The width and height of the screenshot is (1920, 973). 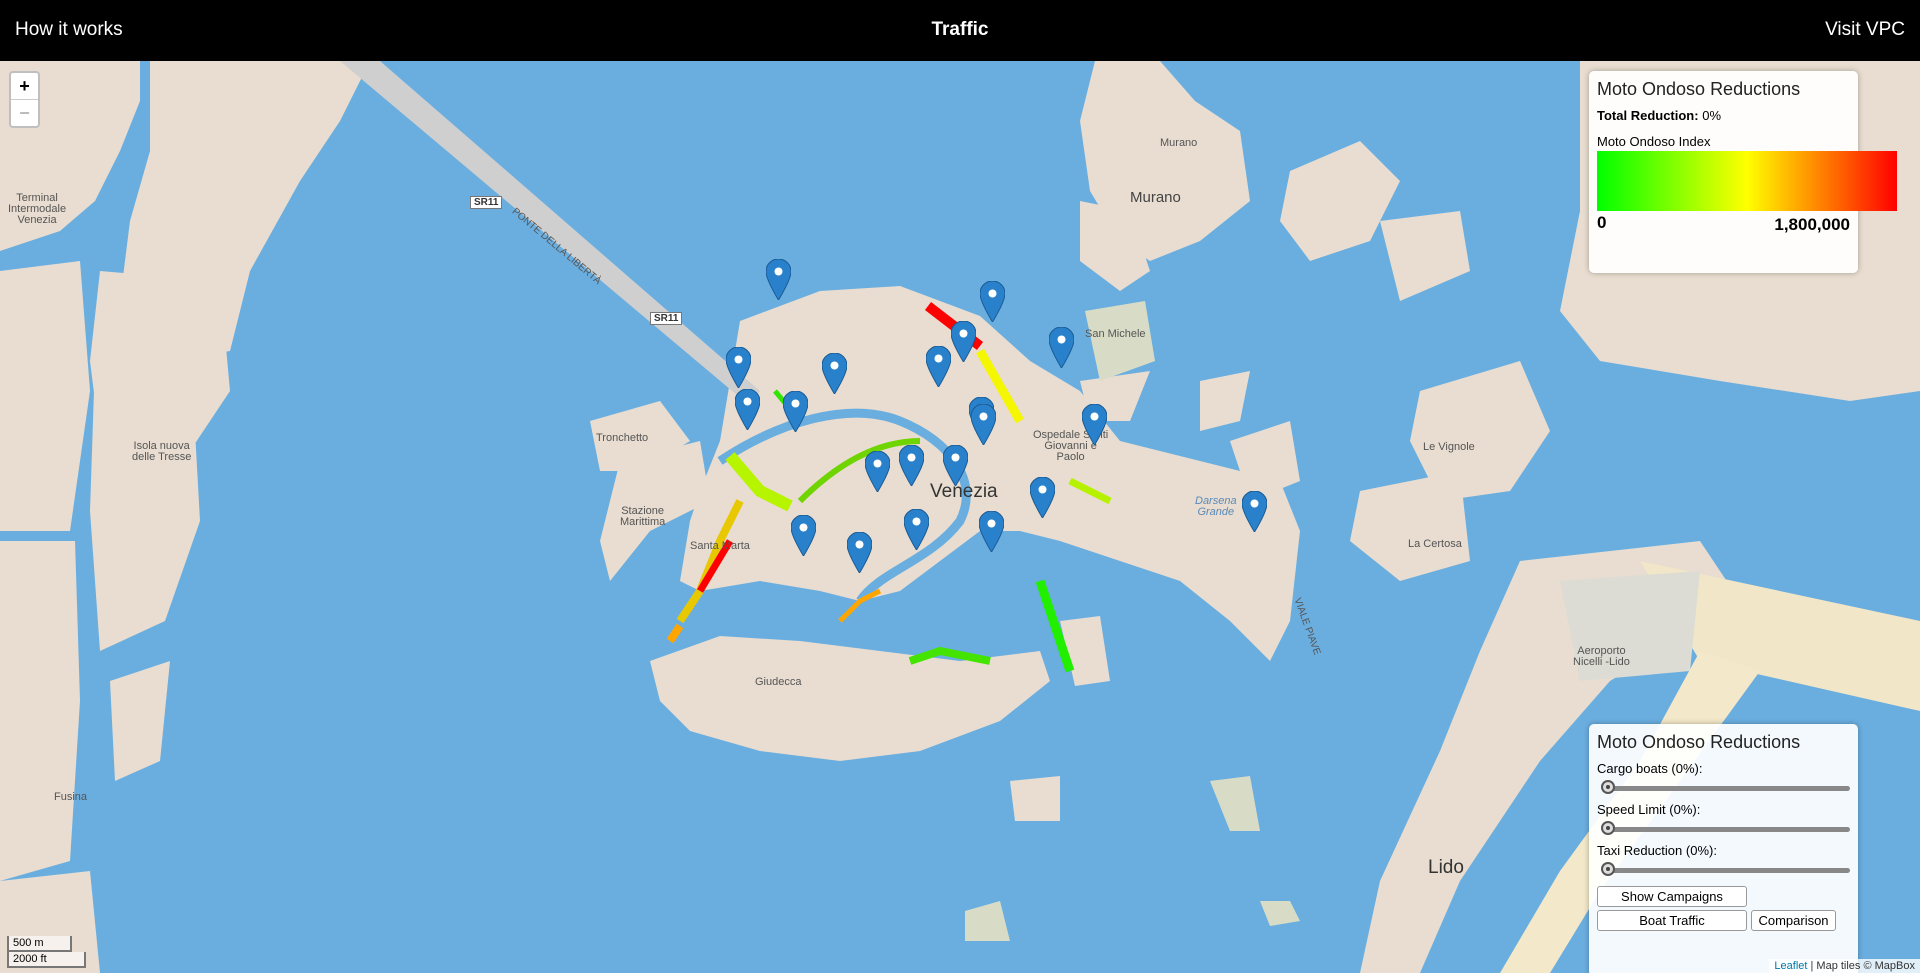 I want to click on label-darsena: Darsena Grande, so click(x=1216, y=506).